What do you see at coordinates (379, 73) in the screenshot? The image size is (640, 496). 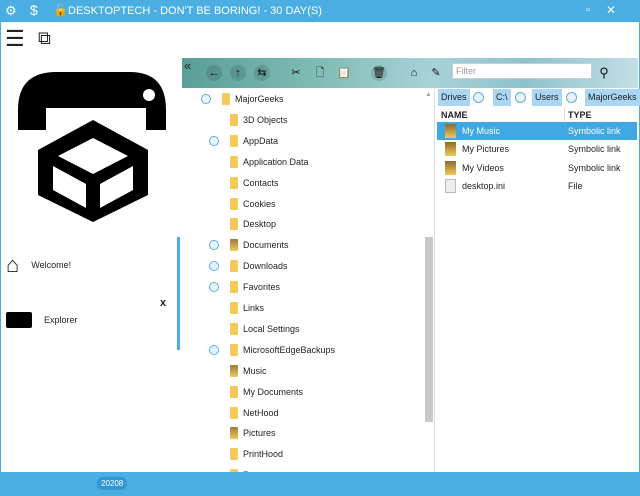 I see `delete-icon: 🗑` at bounding box center [379, 73].